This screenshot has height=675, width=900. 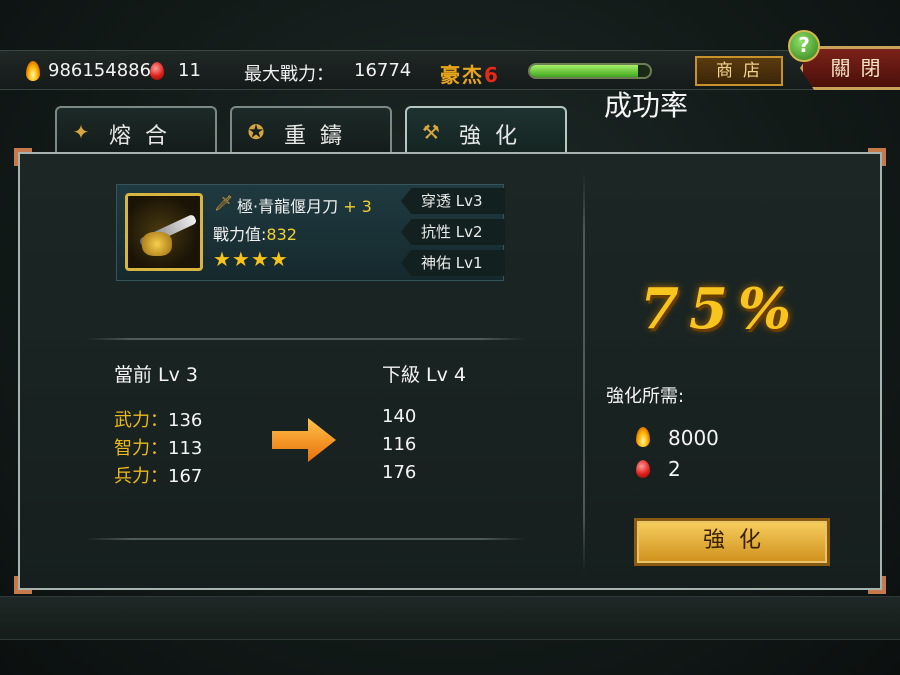 I want to click on tab-label: 熔合, so click(x=145, y=136).